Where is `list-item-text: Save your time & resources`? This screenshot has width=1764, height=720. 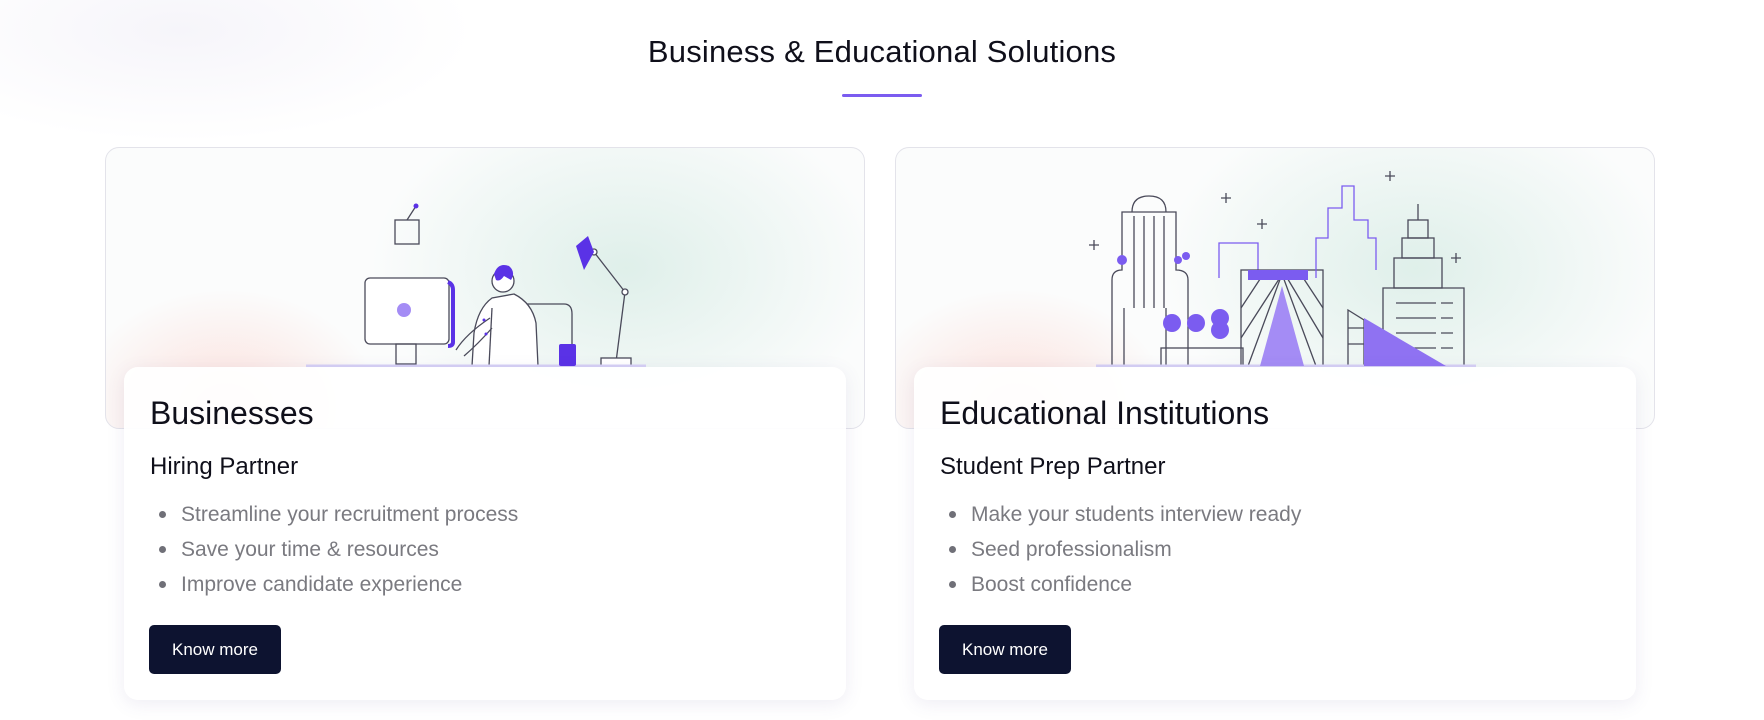
list-item-text: Save your time & resources is located at coordinates (310, 549).